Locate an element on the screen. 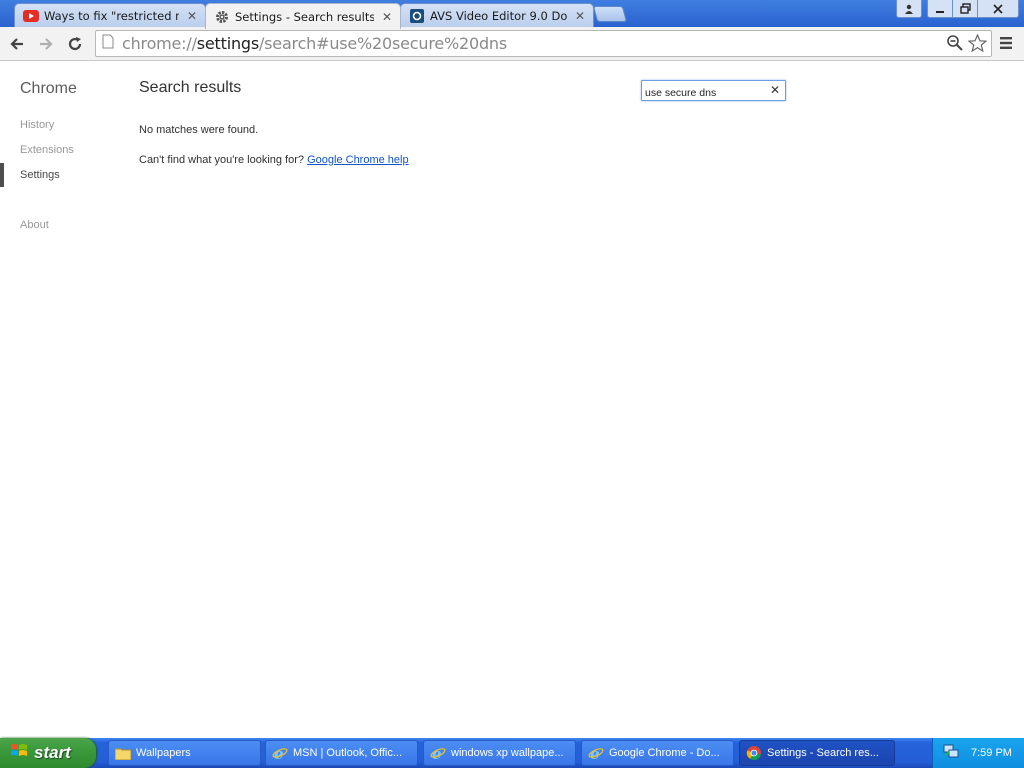 Image resolution: width=1024 pixels, height=768 pixels. chrome-help-link: Google Chrome help is located at coordinates (358, 160).